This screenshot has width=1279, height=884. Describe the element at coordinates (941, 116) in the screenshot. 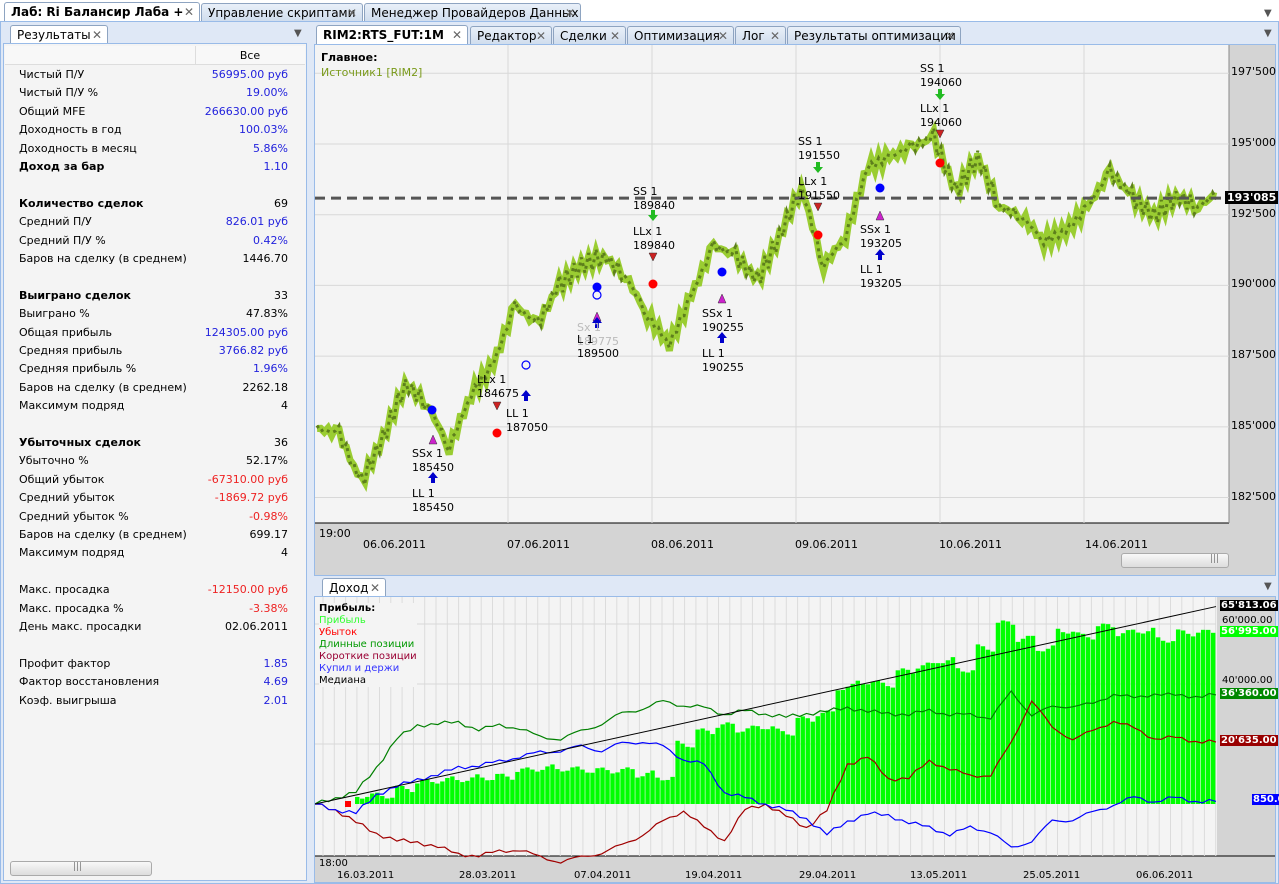

I see `trade-annotation: LLx 1 194060` at that location.